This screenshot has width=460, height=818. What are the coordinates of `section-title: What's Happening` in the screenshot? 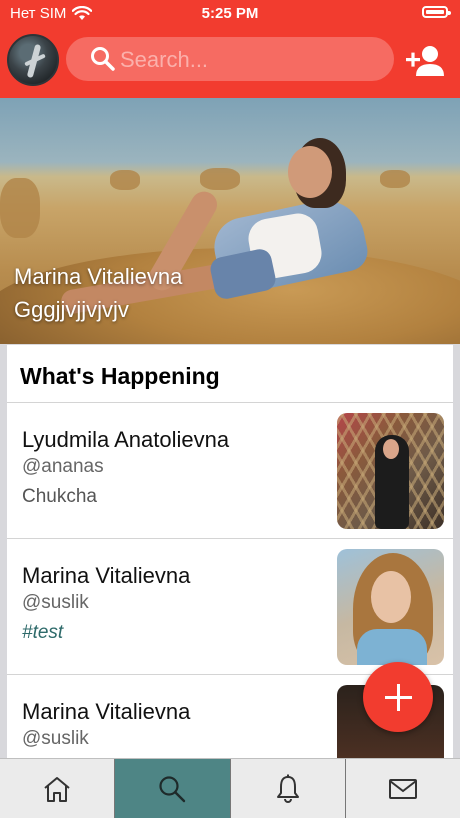 It's located at (230, 374).